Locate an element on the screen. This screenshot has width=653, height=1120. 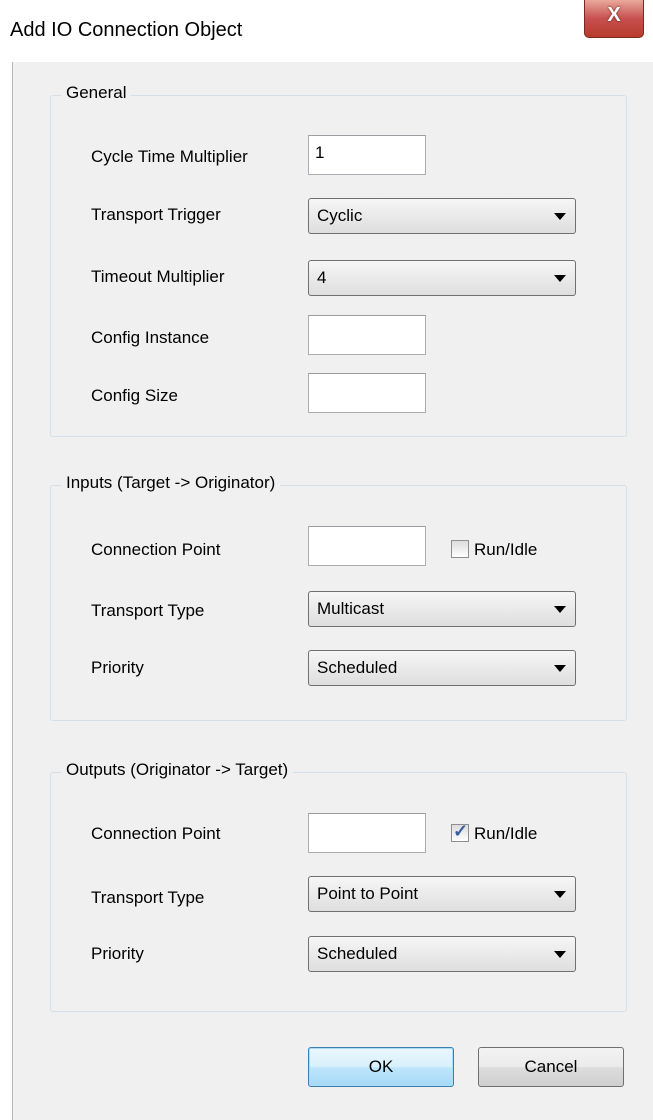
transport-trigger-value: Cyclic is located at coordinates (340, 215).